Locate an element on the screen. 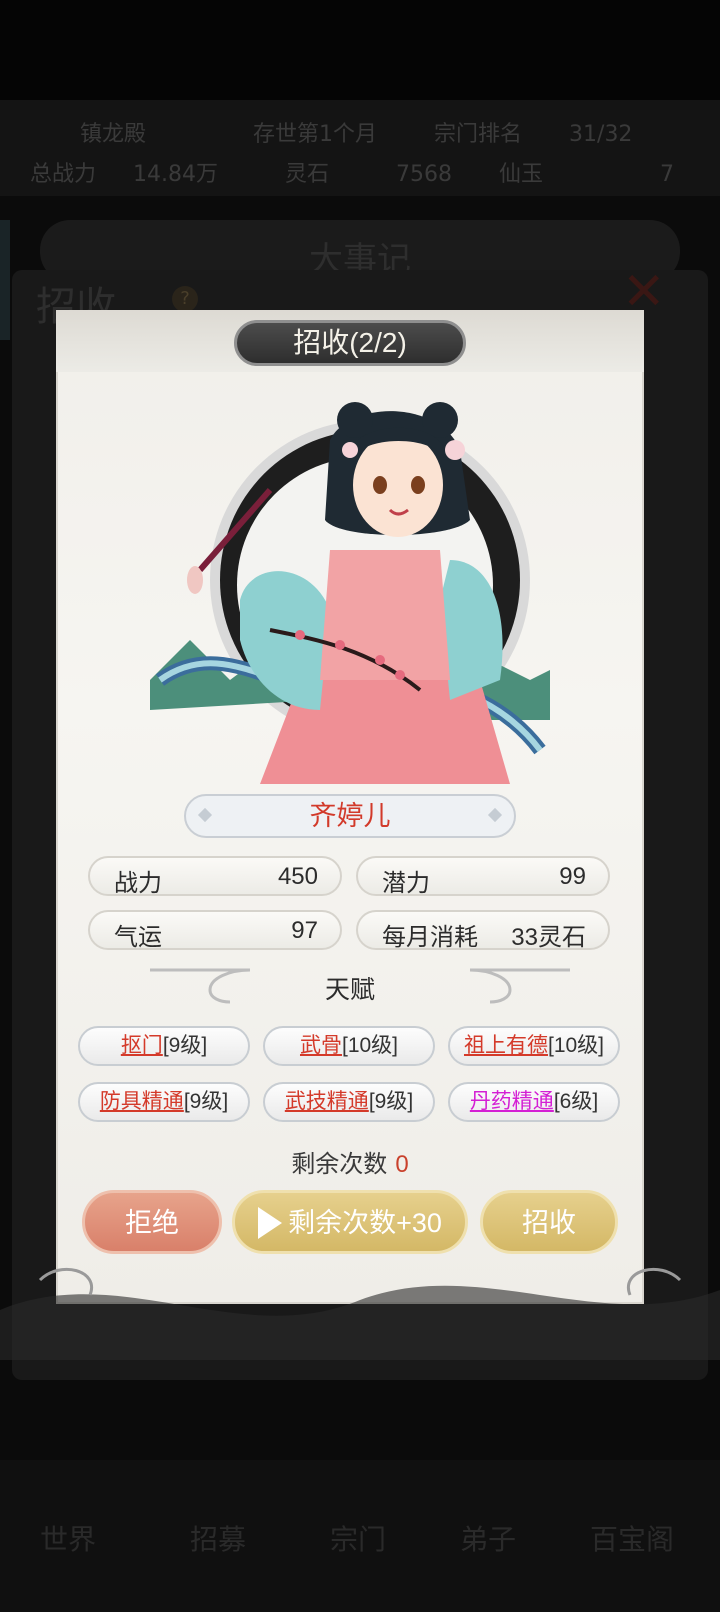 The image size is (720, 1612). reject-button: 拒绝 is located at coordinates (152, 1222).